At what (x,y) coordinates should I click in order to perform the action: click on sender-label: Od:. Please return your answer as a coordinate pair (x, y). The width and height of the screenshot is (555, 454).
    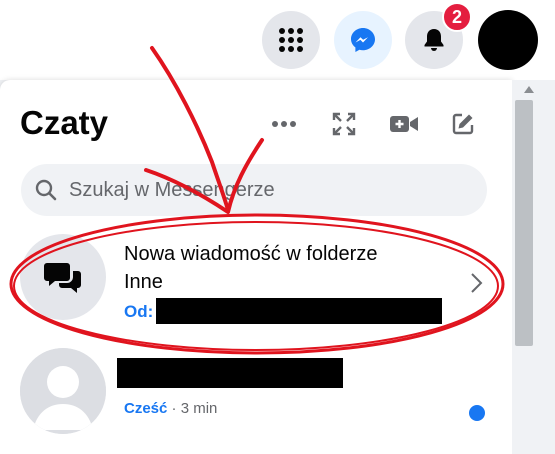
    Looking at the image, I should click on (139, 311).